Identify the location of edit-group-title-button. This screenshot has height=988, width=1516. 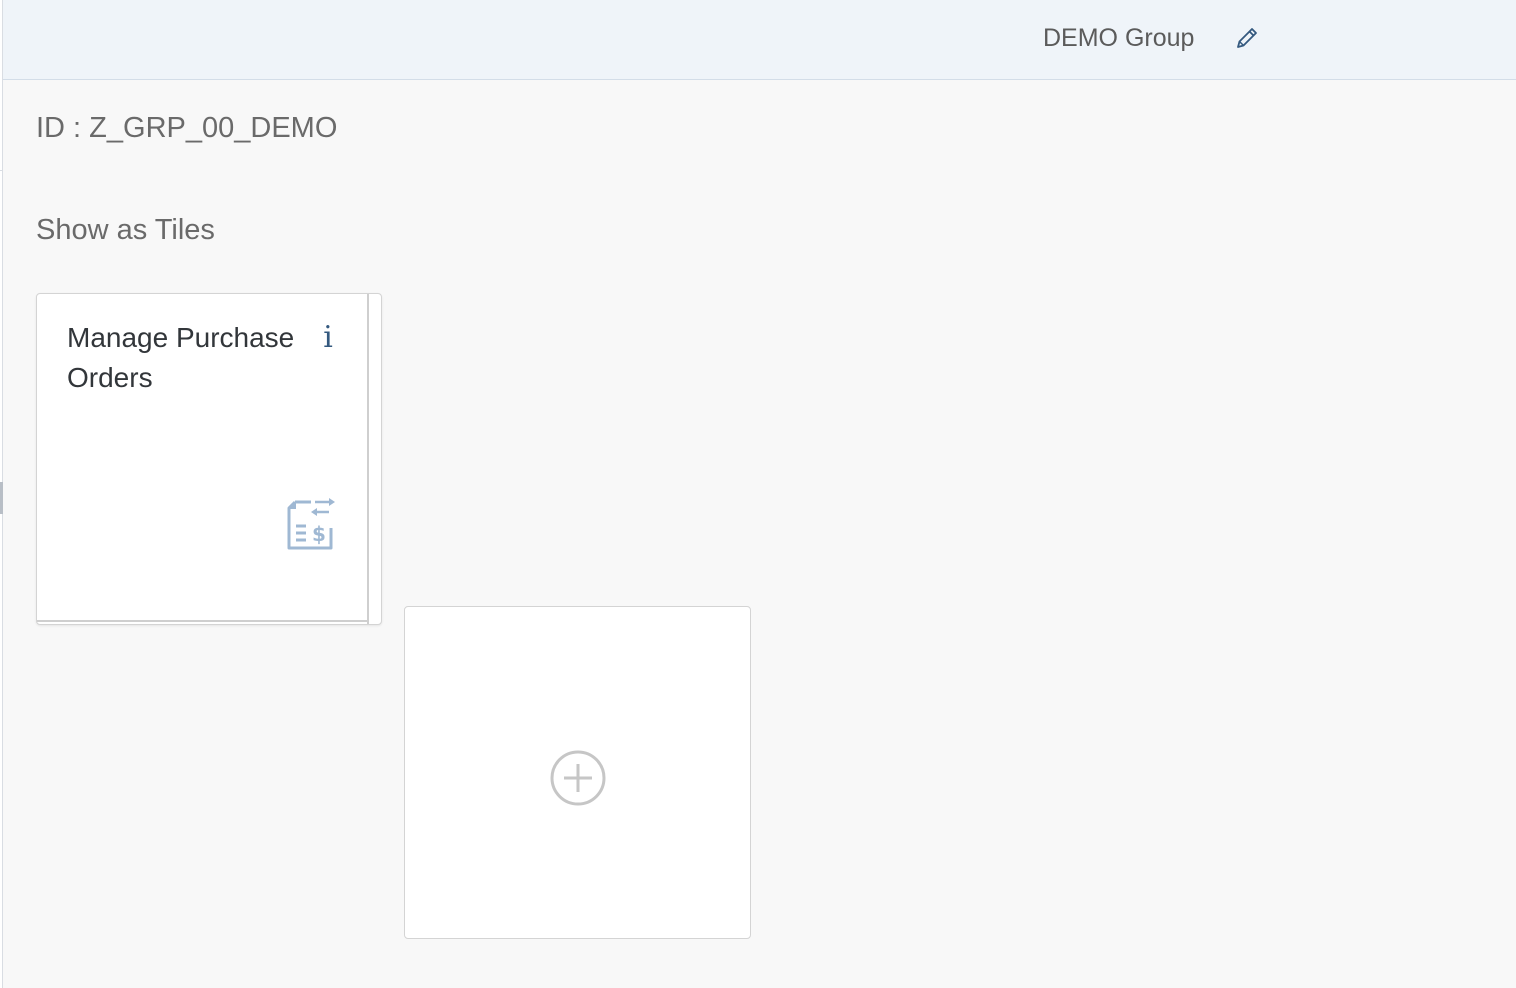
(1247, 38).